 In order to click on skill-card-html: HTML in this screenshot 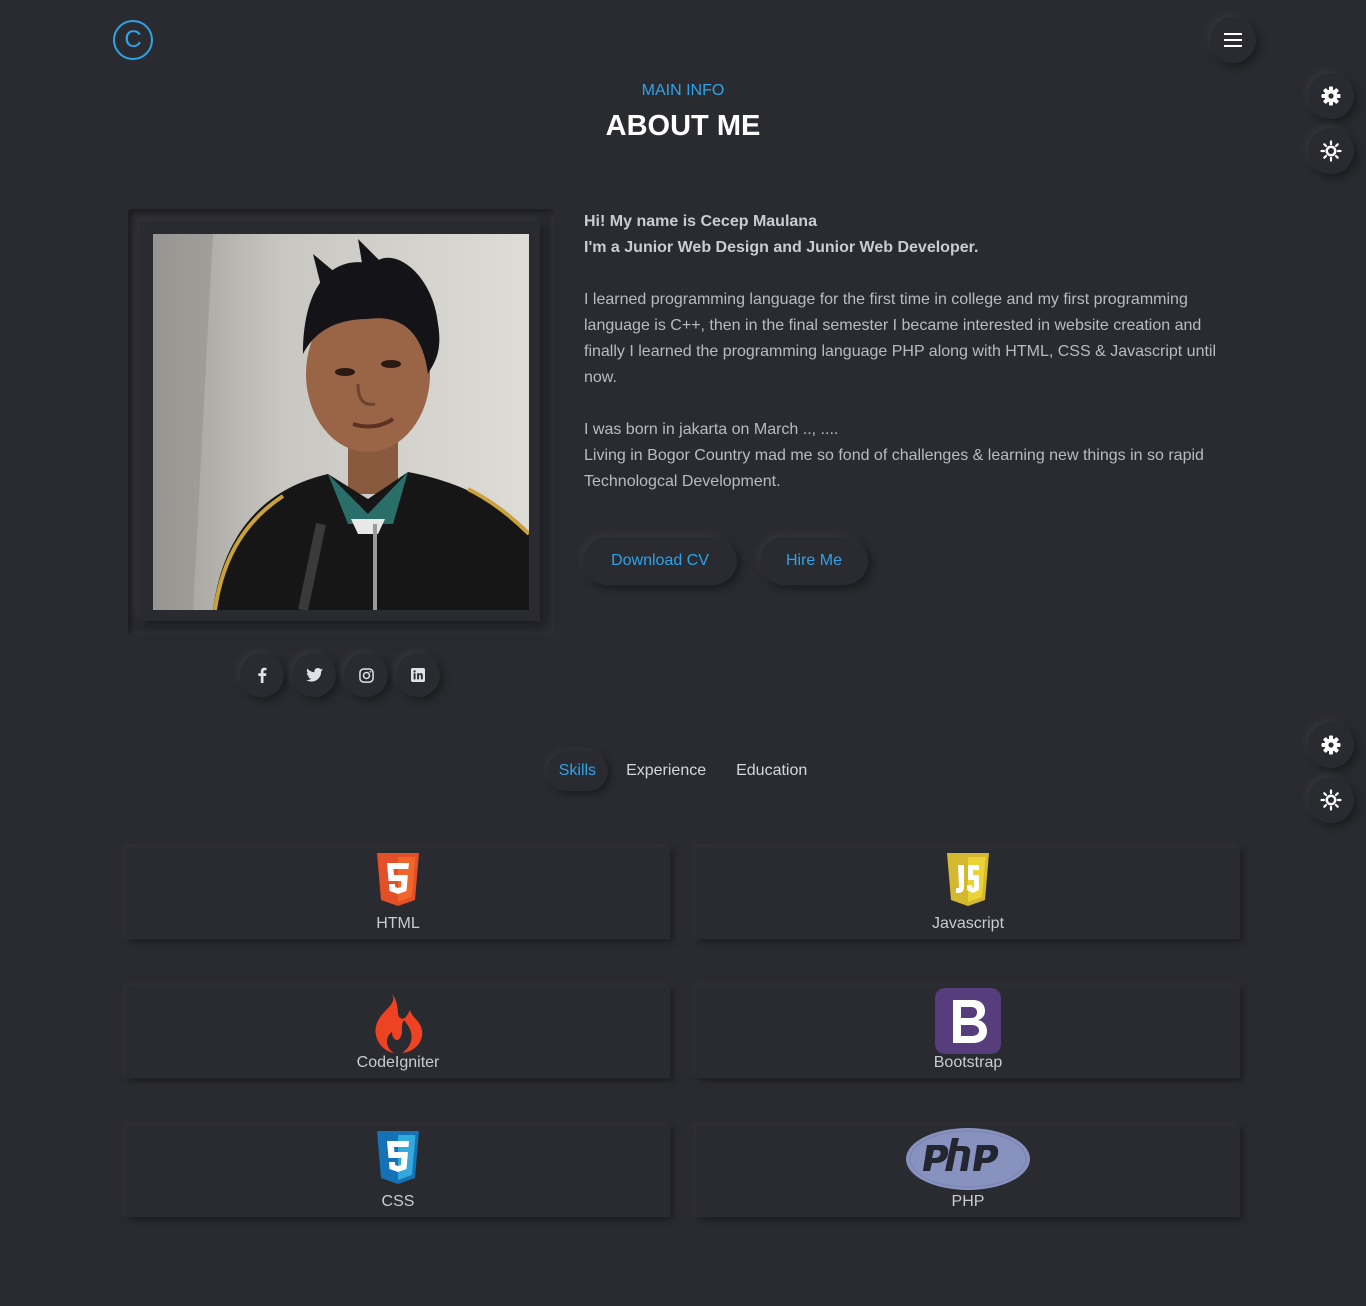, I will do `click(398, 893)`.